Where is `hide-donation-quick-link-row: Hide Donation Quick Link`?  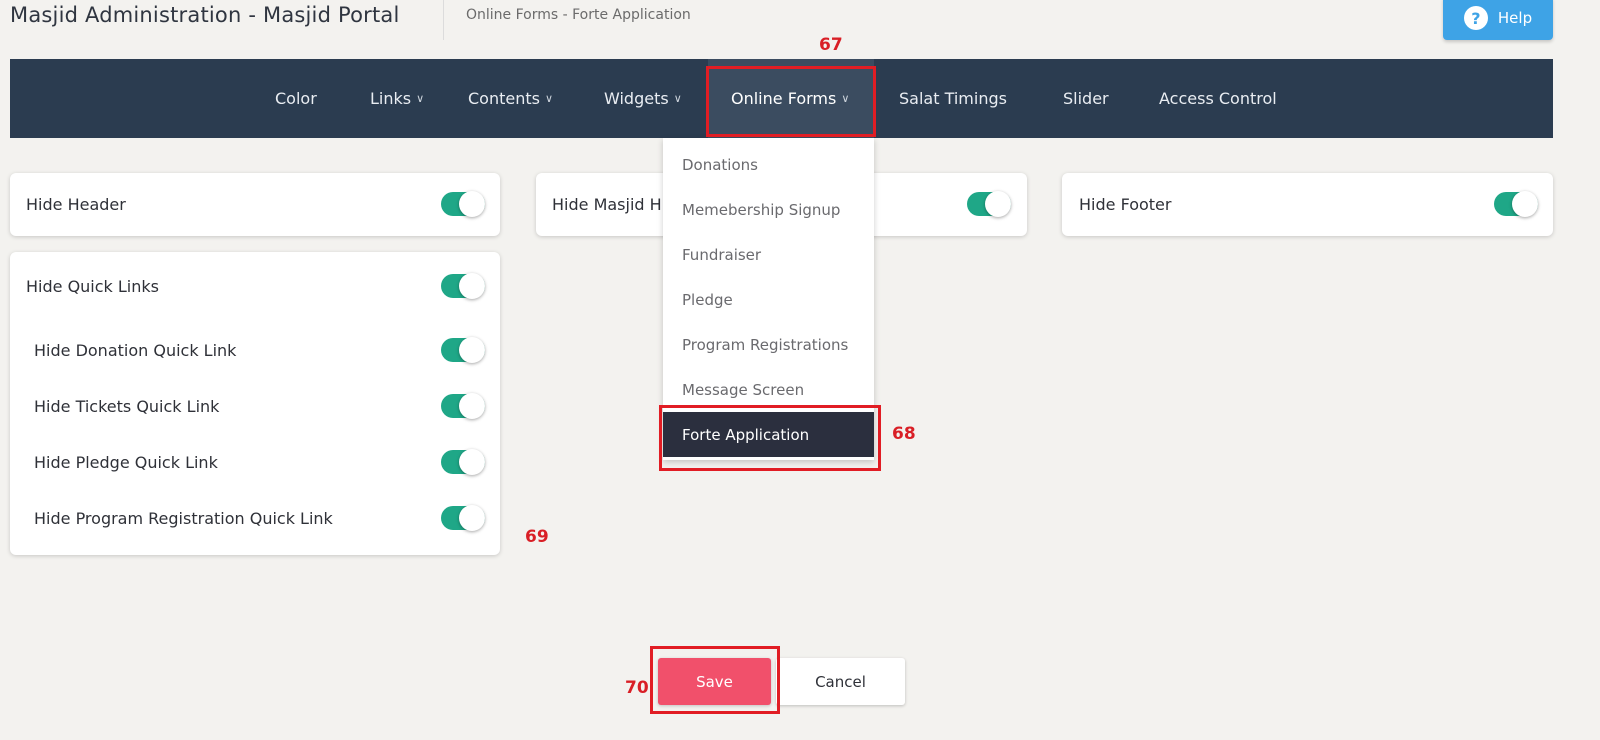
hide-donation-quick-link-row: Hide Donation Quick Link is located at coordinates (255, 350).